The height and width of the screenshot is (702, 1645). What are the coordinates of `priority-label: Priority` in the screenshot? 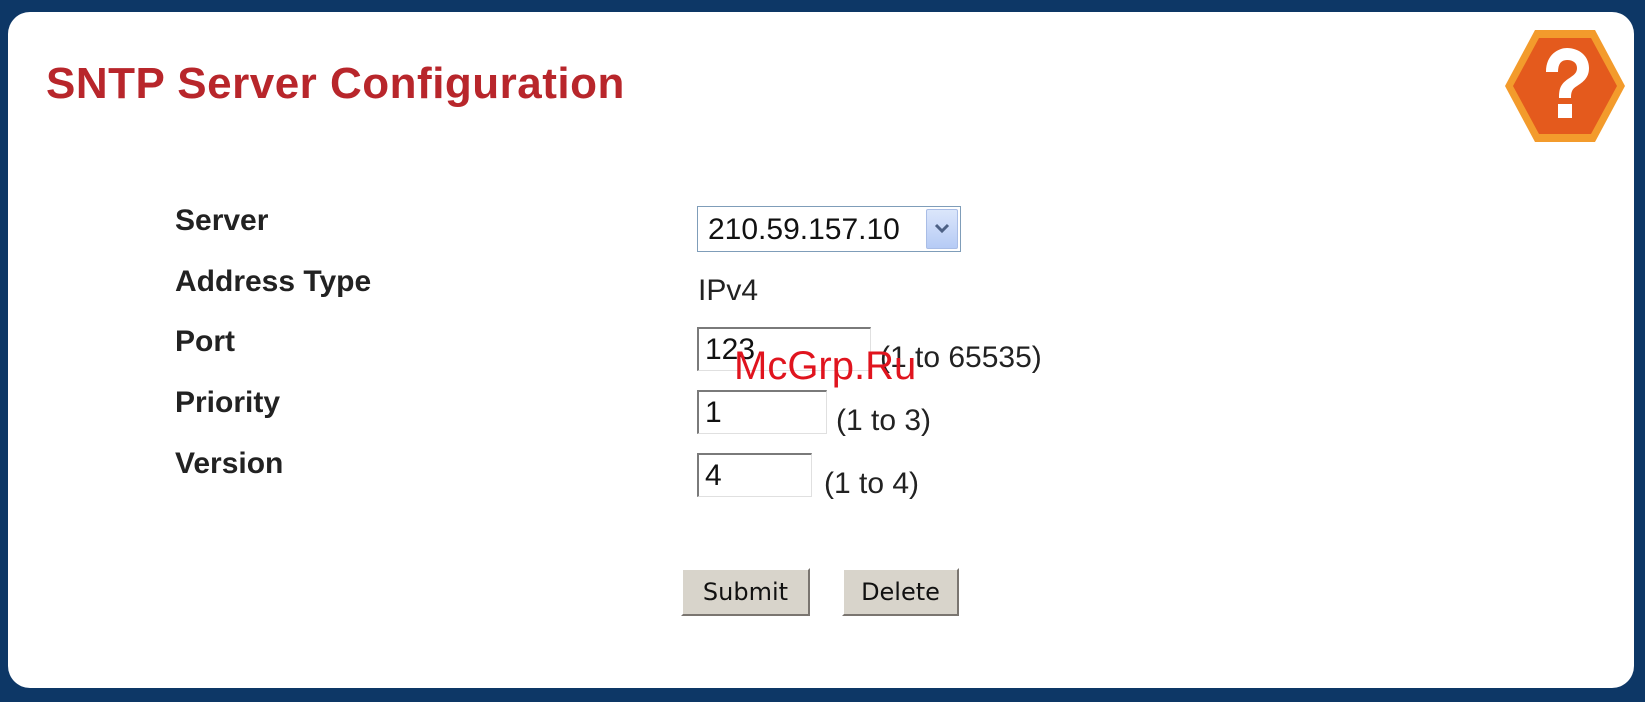 It's located at (228, 402).